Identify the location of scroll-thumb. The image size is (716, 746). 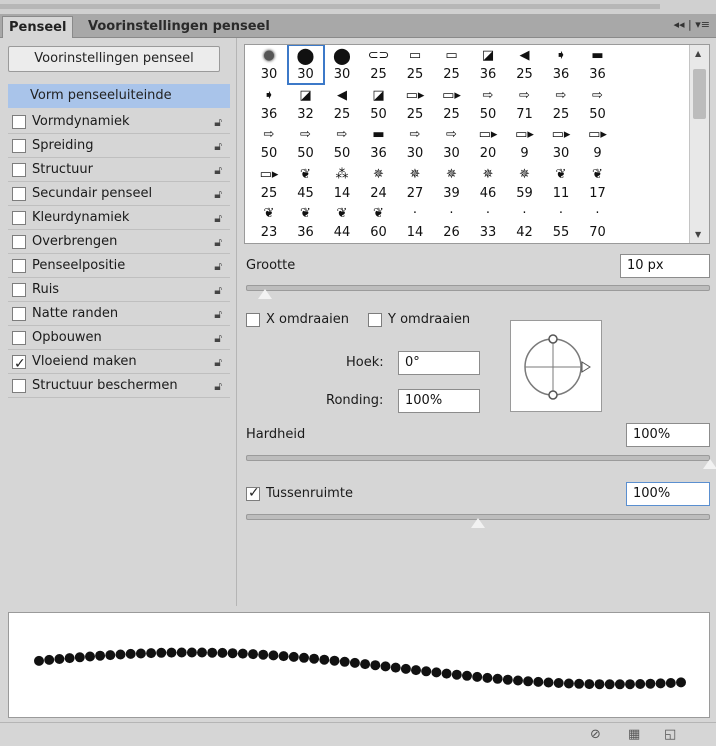
(699, 94).